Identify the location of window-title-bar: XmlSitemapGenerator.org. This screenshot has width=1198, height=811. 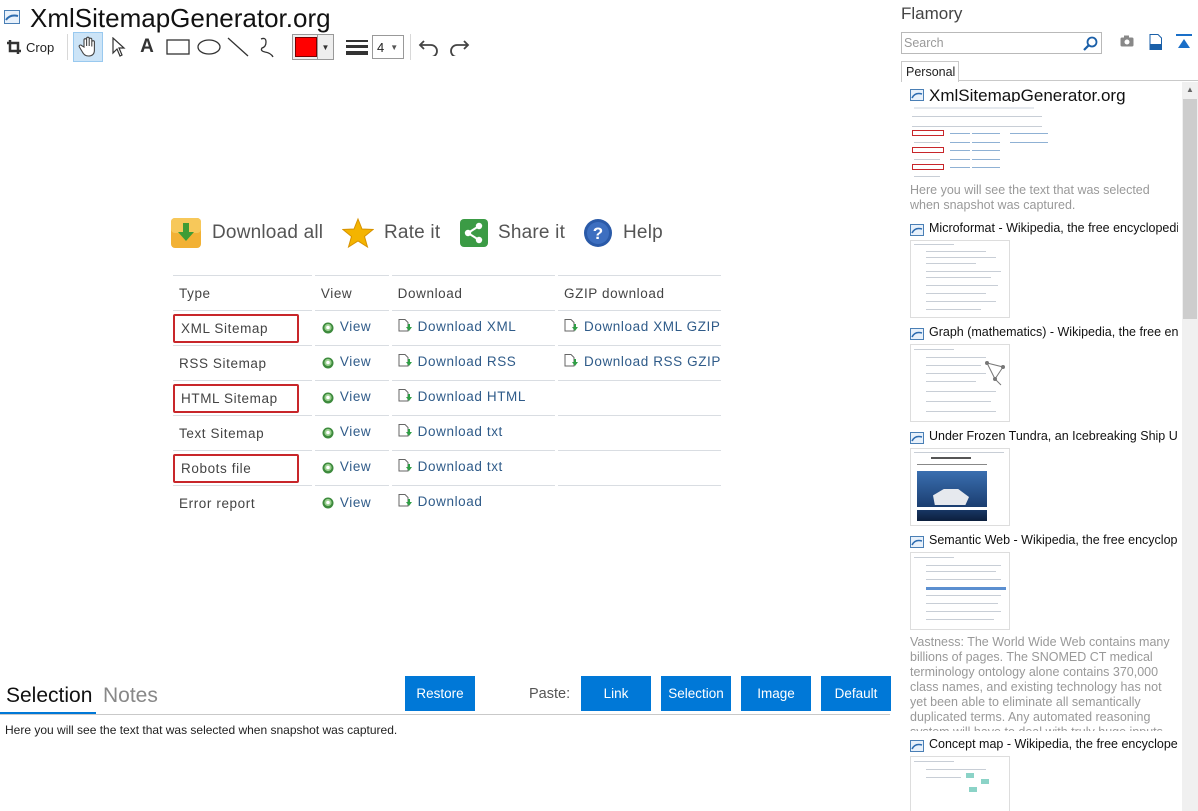
(445, 17).